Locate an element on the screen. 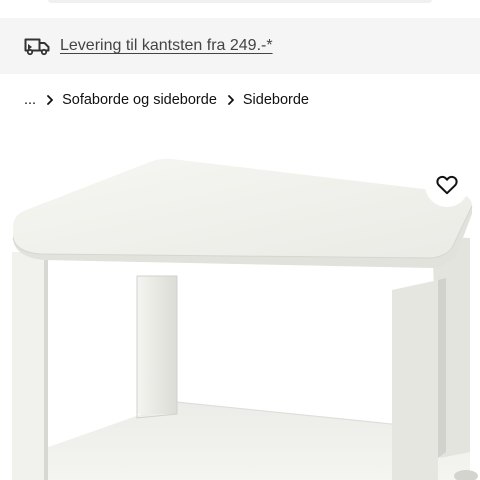  breadcrumb-sideborde: Sideborde is located at coordinates (276, 100).